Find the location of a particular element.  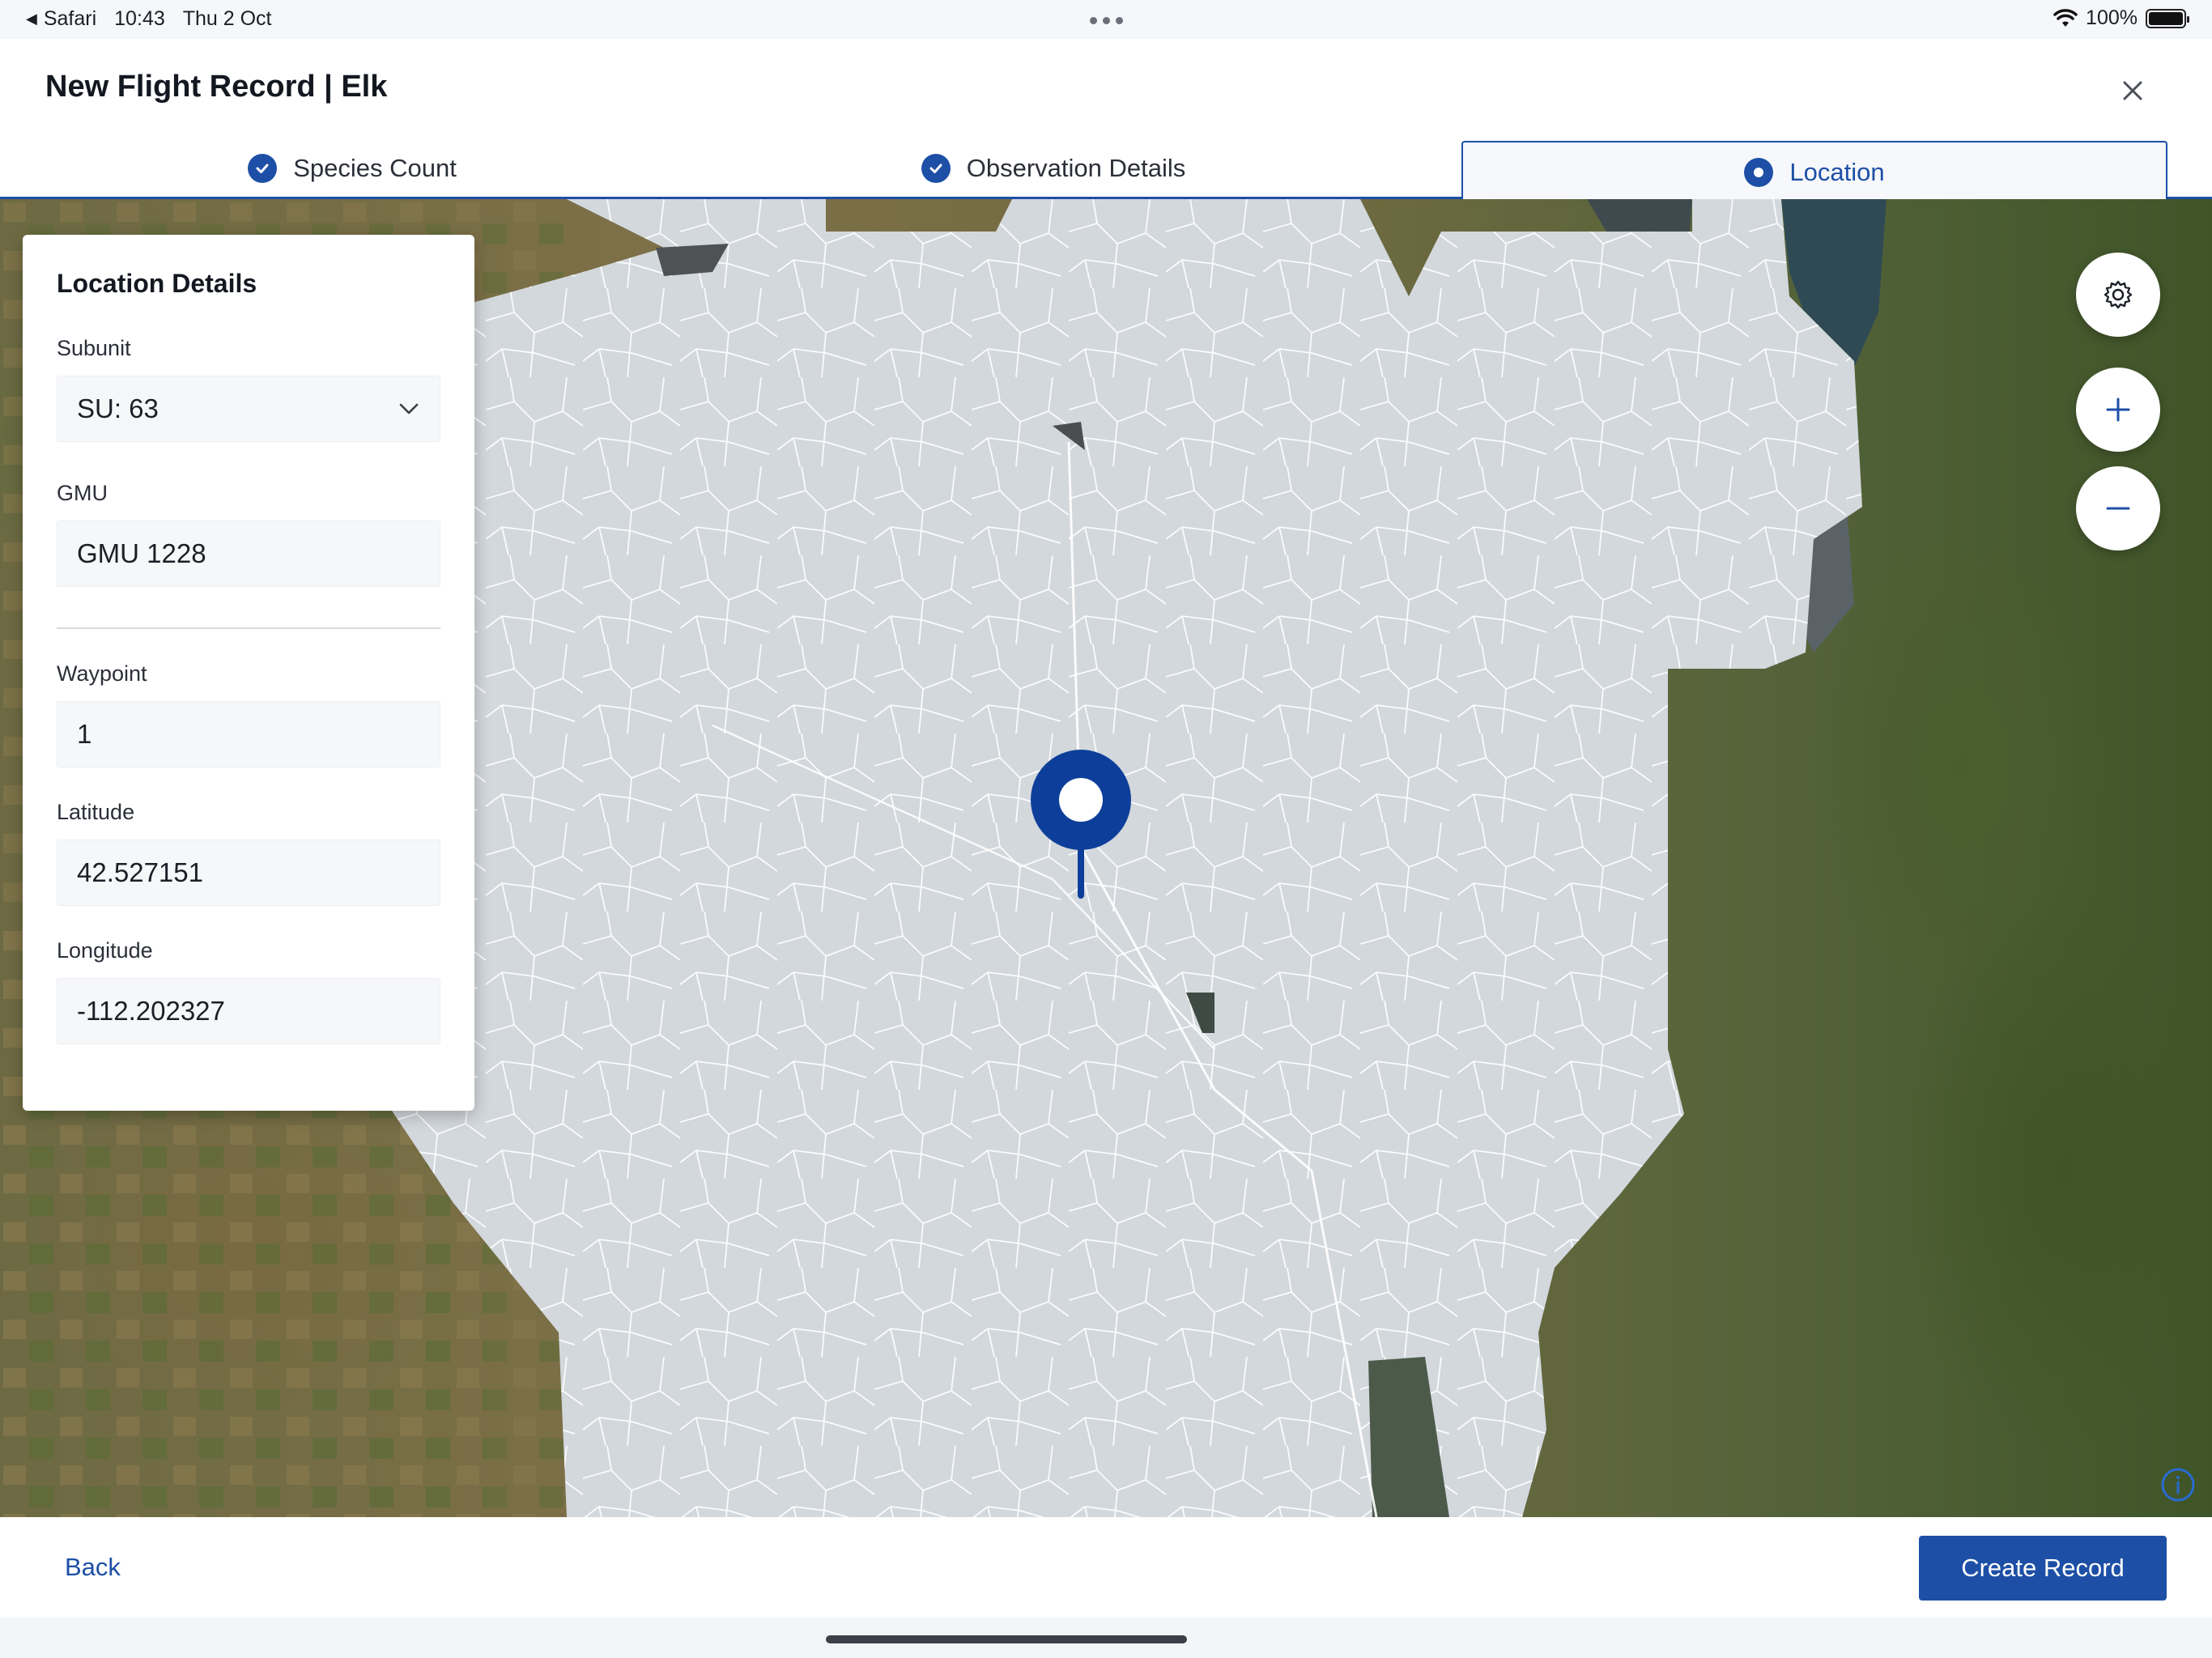

footer-bar: Back Create Record is located at coordinates (1106, 1567).